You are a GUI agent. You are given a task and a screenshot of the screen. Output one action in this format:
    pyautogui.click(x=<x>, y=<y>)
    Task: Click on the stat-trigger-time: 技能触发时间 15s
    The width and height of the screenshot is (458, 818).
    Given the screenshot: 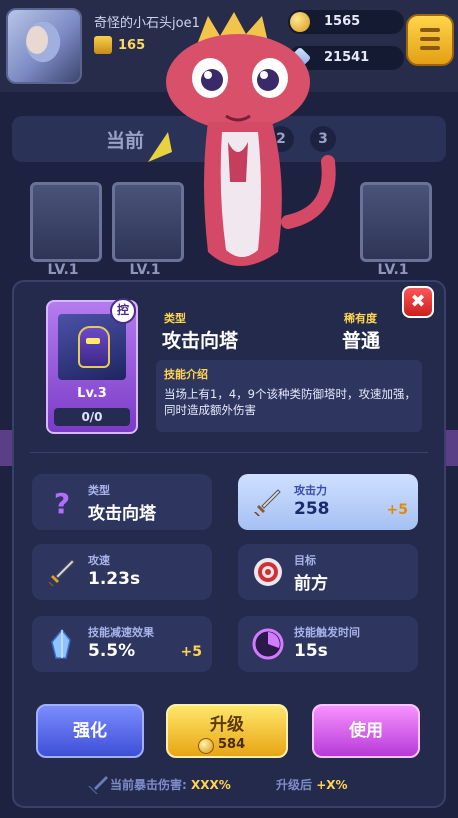 What is the action you would take?
    pyautogui.click(x=328, y=644)
    